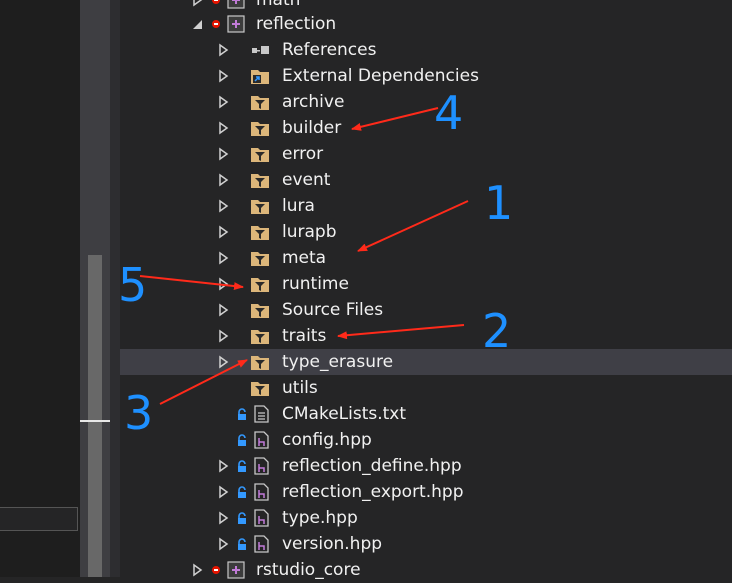  I want to click on references-icon, so click(260, 50).